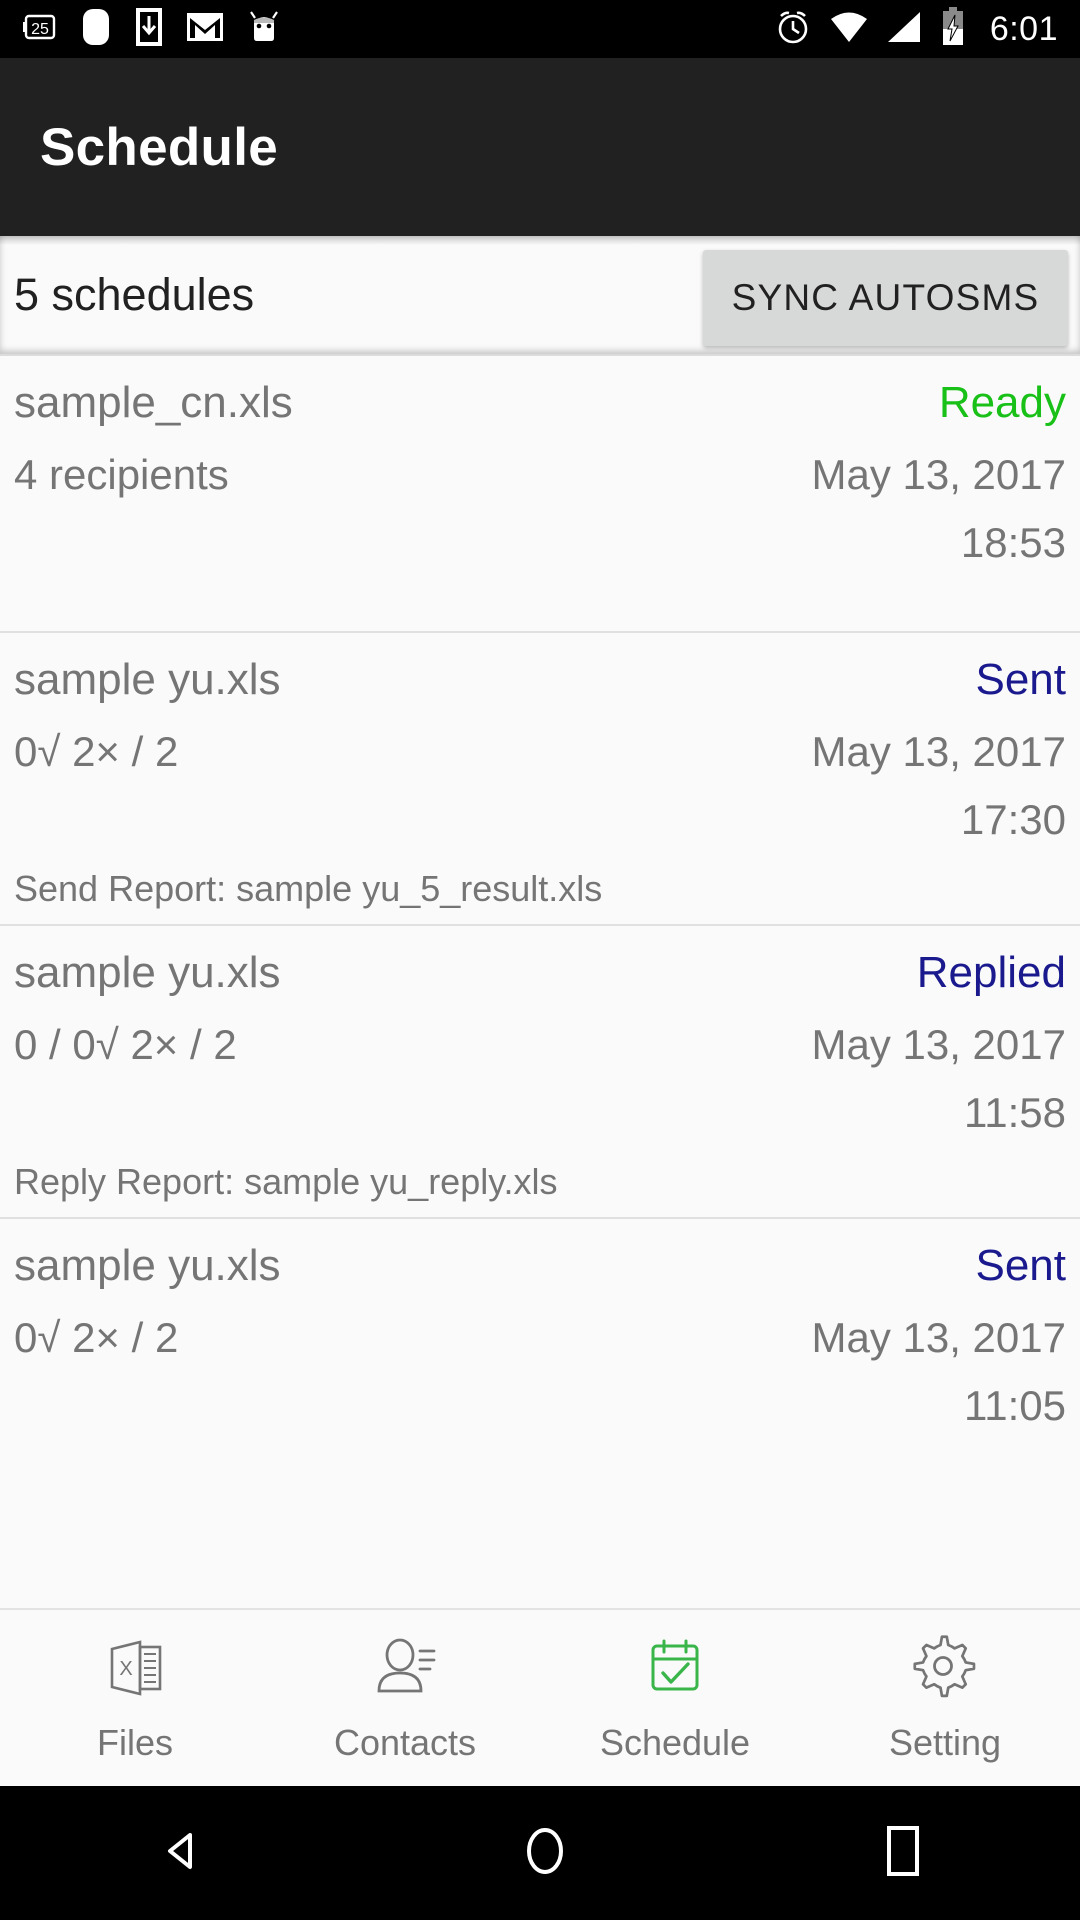 This screenshot has width=1080, height=1920. Describe the element at coordinates (540, 1045) in the screenshot. I see `schedule-row-detail: 0 / 0√ 2× / 2 May 13, 2017` at that location.